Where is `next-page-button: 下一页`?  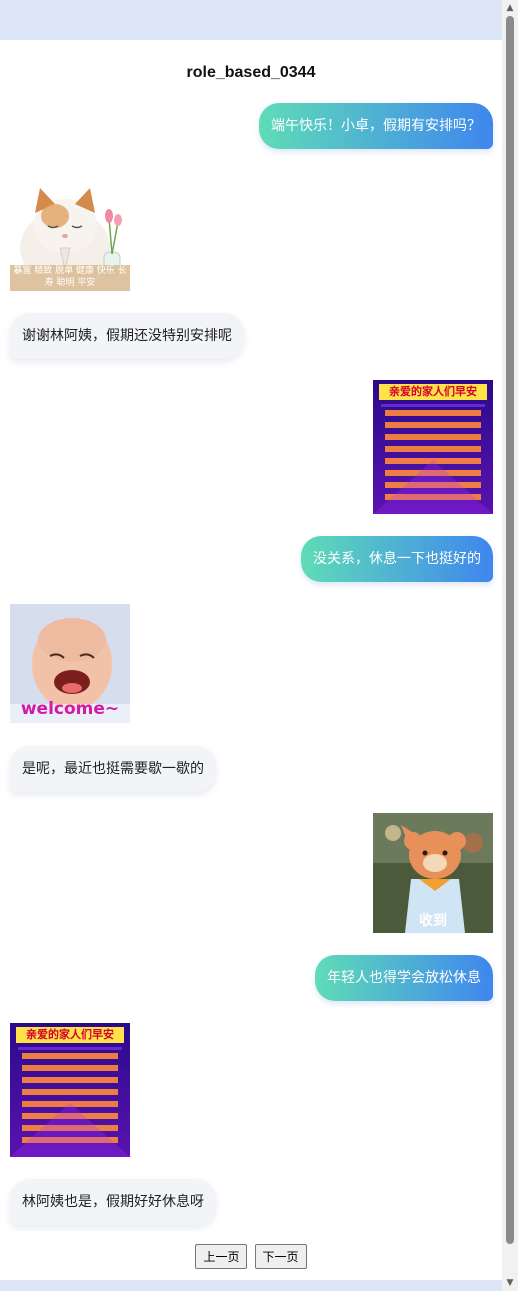 next-page-button: 下一页 is located at coordinates (280, 1256).